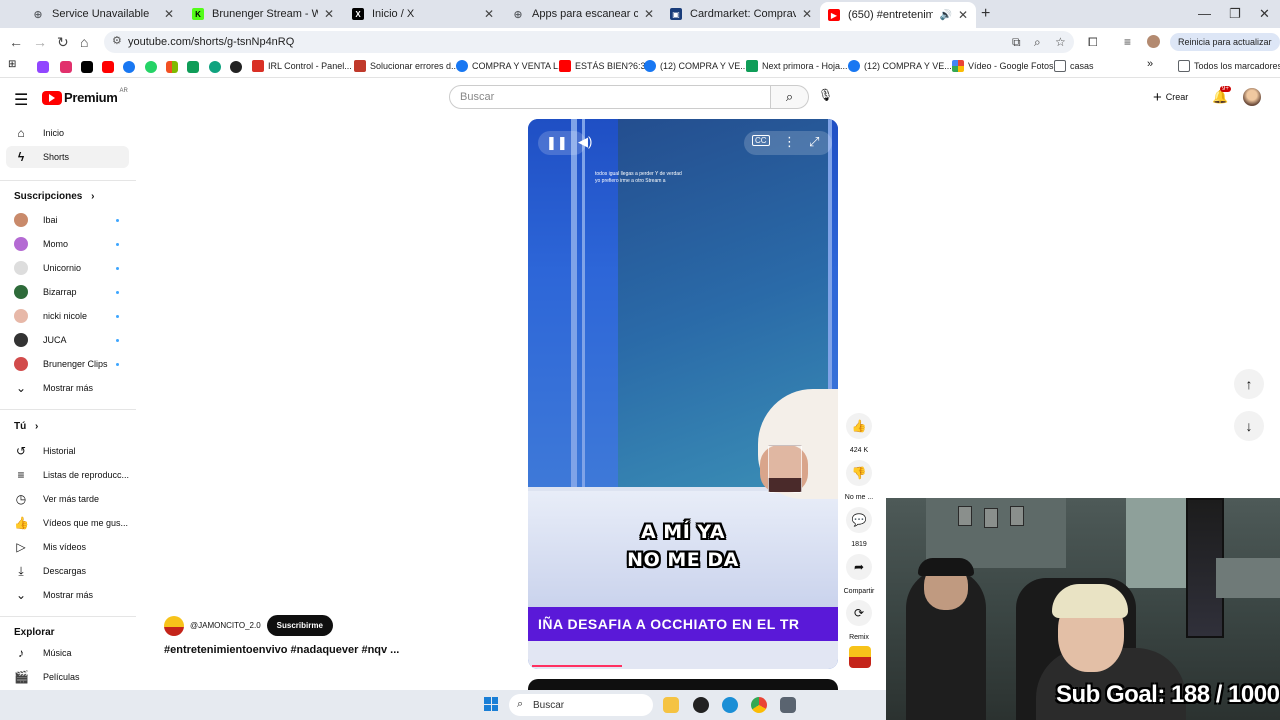  I want to click on chatgpt-icon, so click(215, 67).